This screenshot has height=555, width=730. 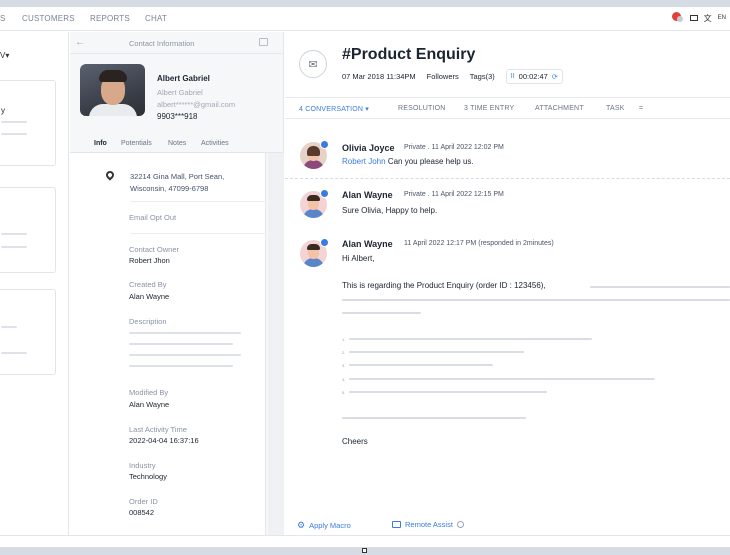 What do you see at coordinates (112, 90) in the screenshot?
I see `contact-avatar` at bounding box center [112, 90].